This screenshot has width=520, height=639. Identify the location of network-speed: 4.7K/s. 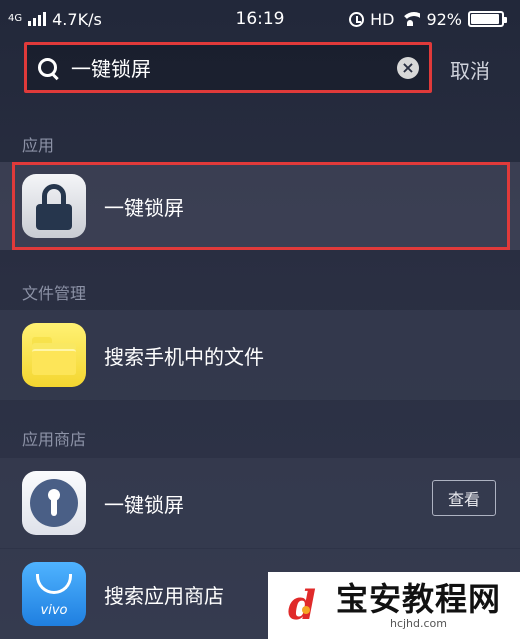
(77, 19).